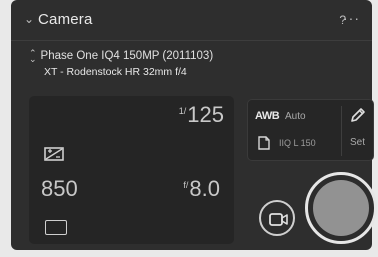 Image resolution: width=378 pixels, height=257 pixels. I want to click on lens-name: XT - Rodenstock HR 32mm f/4, so click(115, 72).